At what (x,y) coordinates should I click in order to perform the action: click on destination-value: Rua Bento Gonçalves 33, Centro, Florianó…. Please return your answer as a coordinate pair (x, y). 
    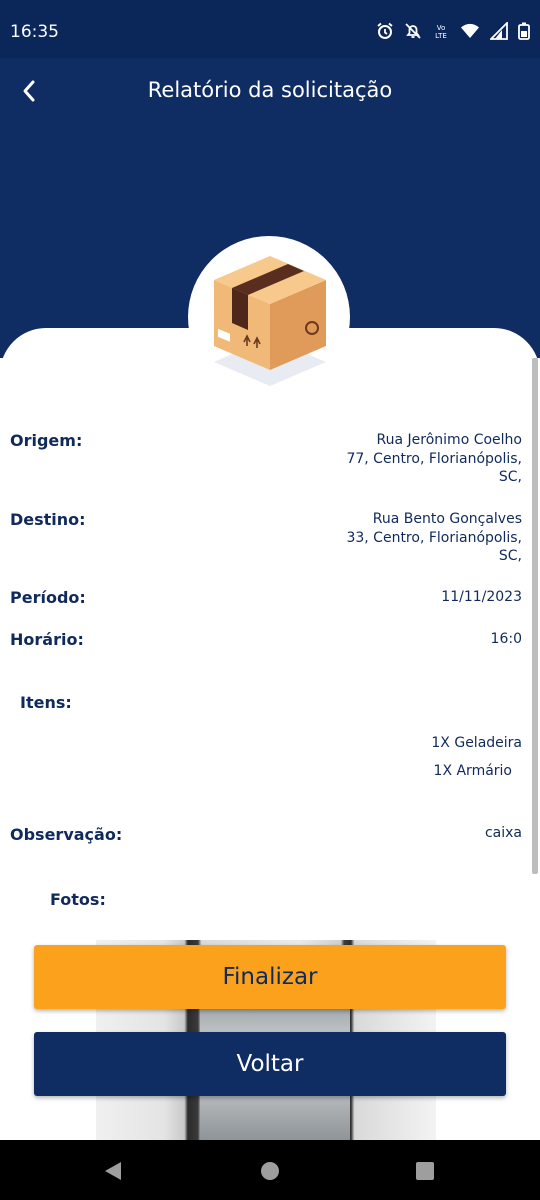
    Looking at the image, I should click on (434, 538).